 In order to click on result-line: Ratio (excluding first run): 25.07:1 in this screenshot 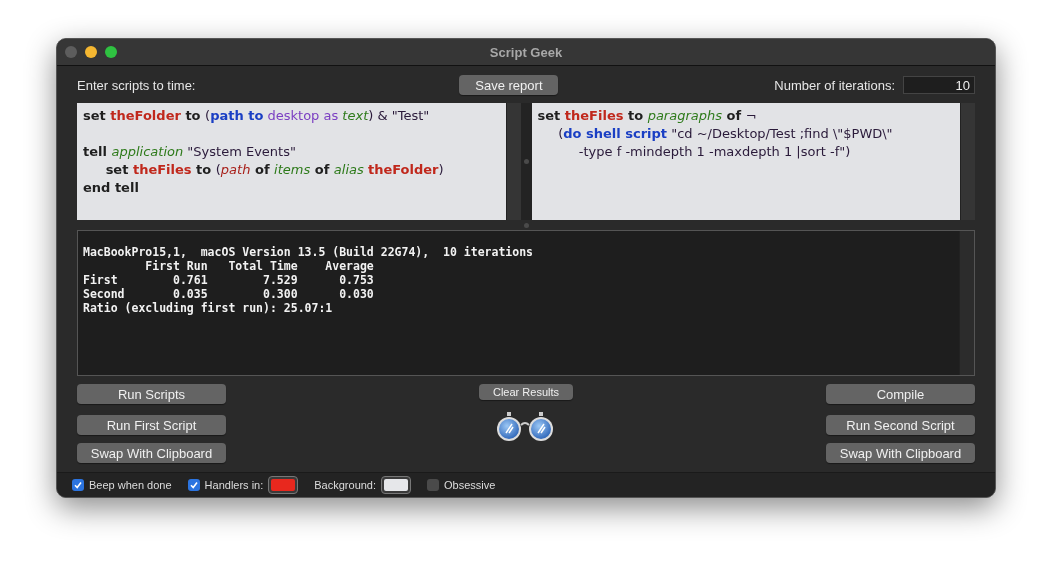, I will do `click(208, 308)`.